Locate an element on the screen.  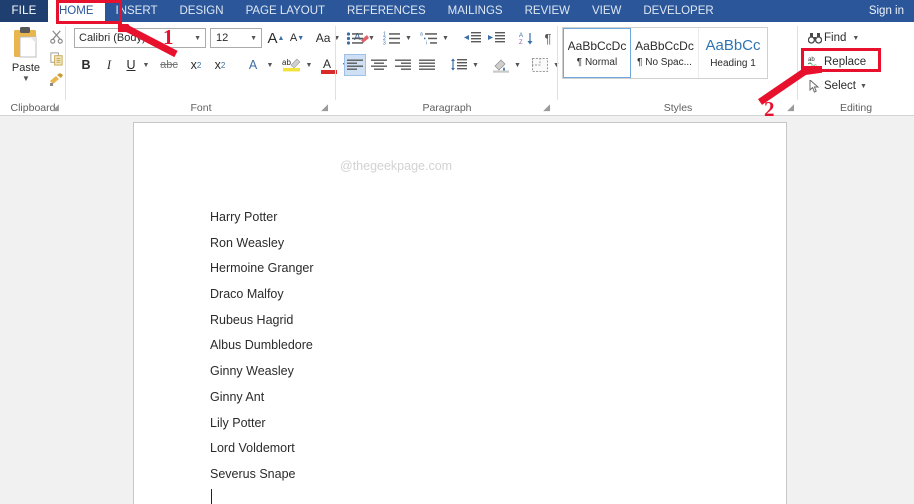
document-line: Ron Weasley is located at coordinates (247, 242).